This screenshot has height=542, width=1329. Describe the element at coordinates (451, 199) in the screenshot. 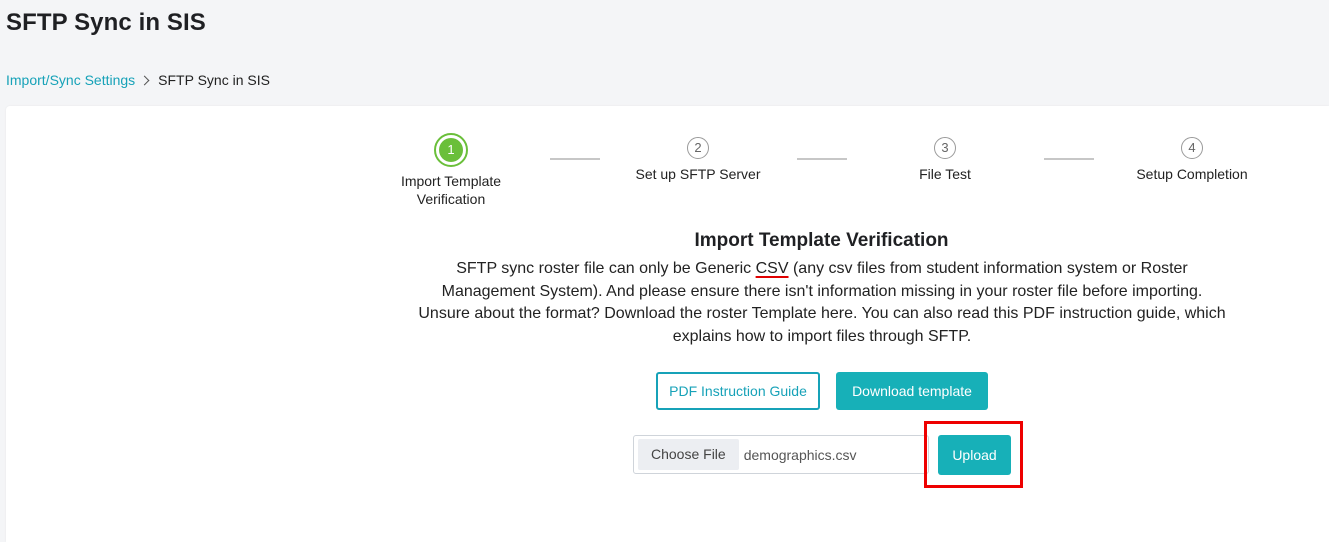

I see `step-1-label-line2: Verification` at that location.